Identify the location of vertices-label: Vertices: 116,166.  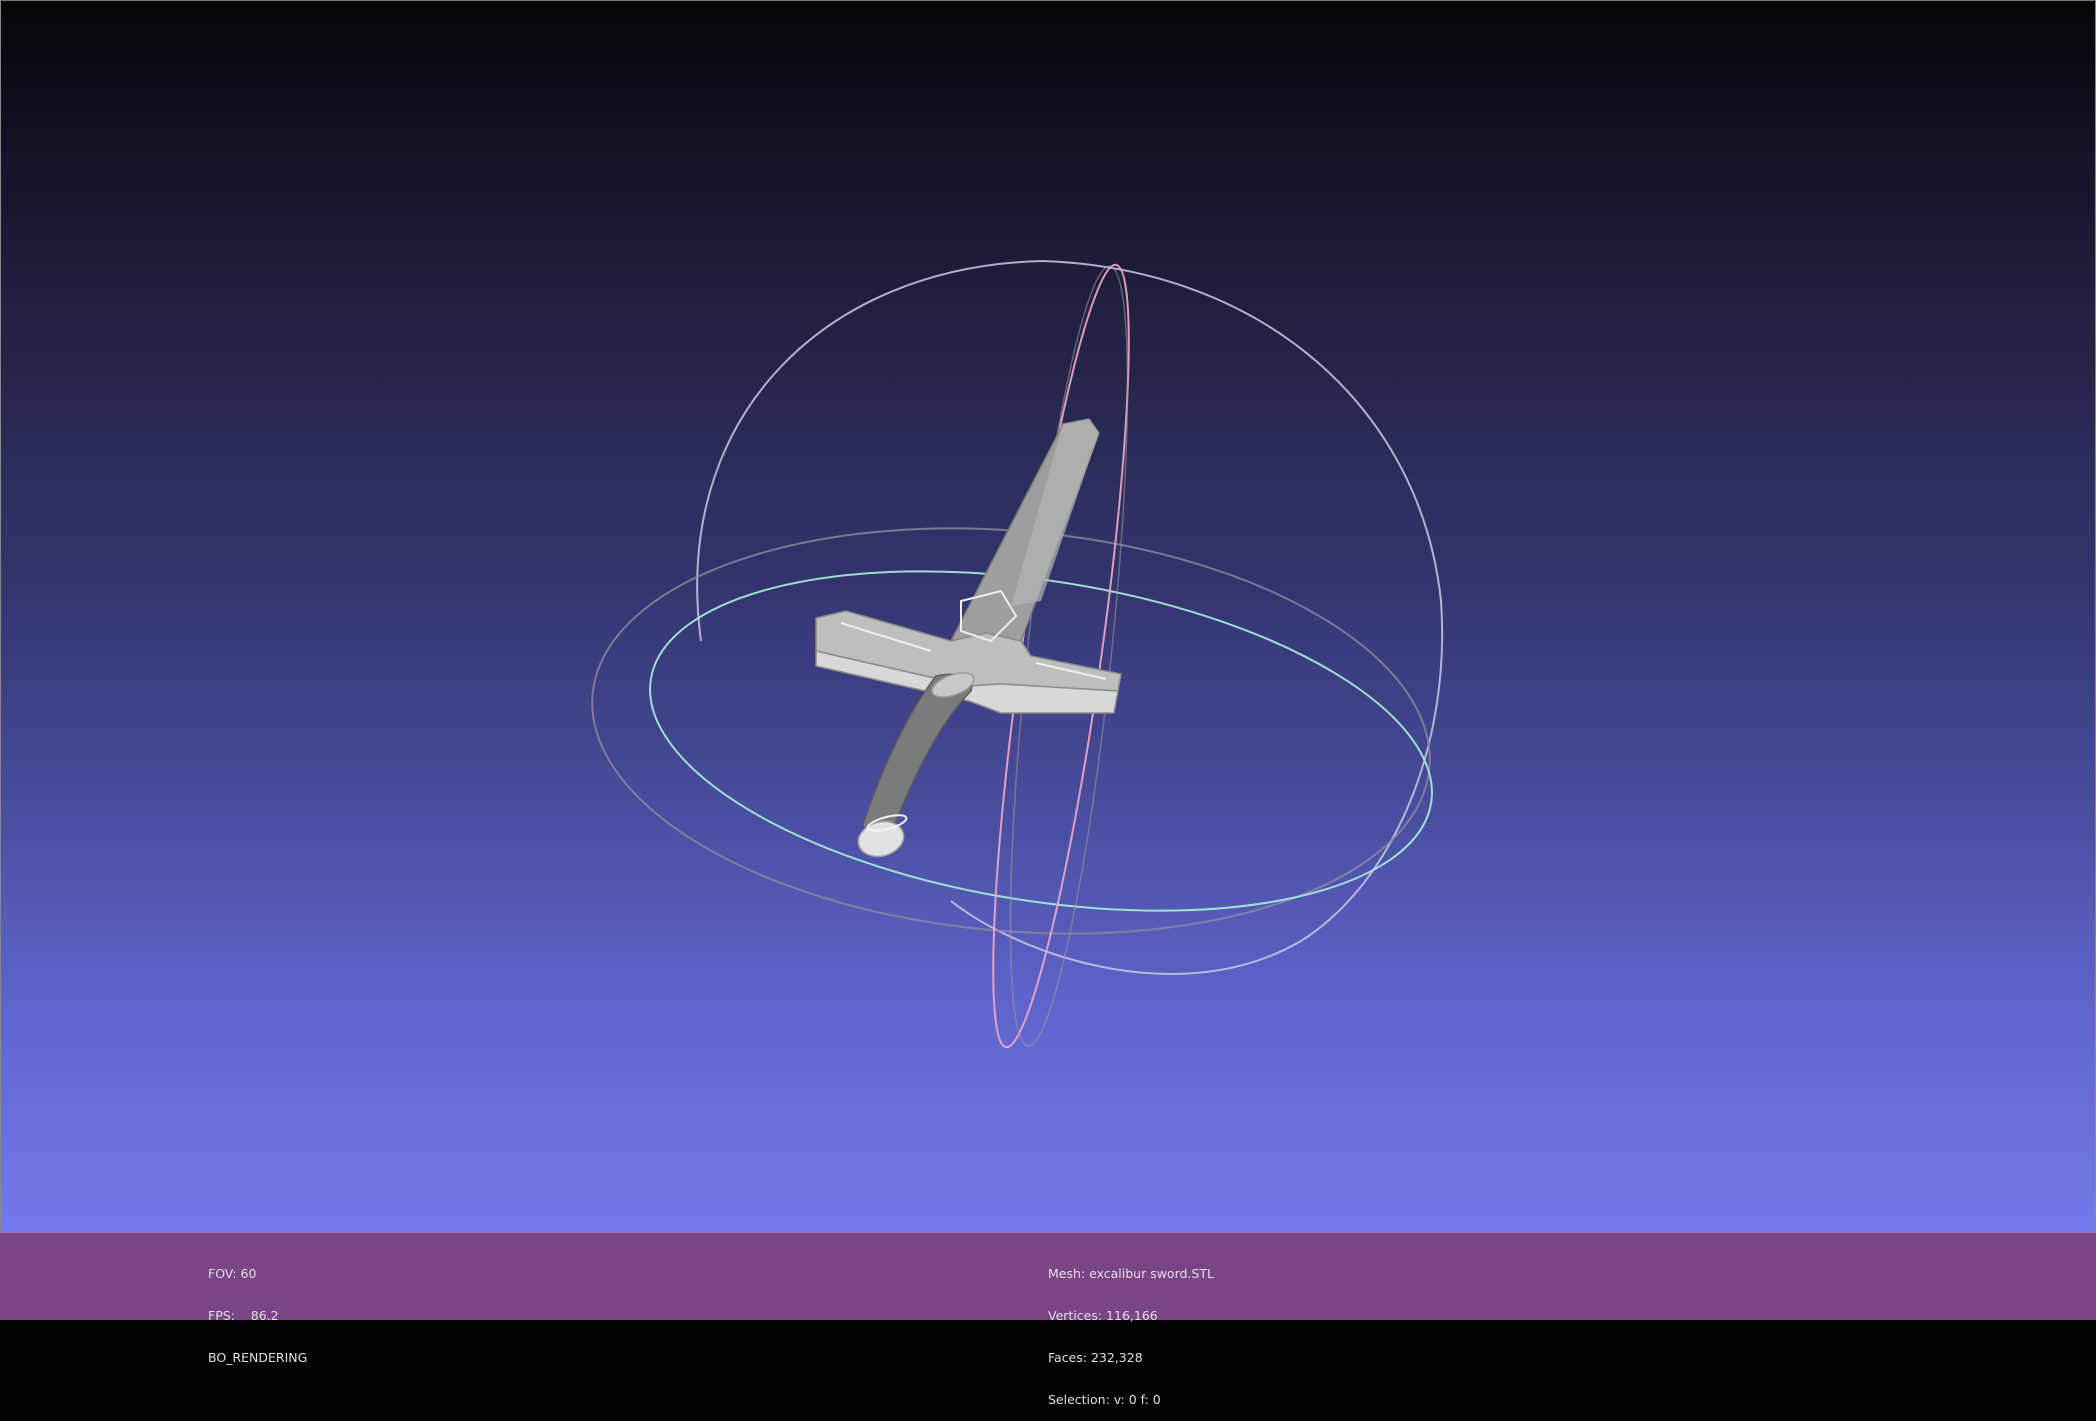
(1103, 1315).